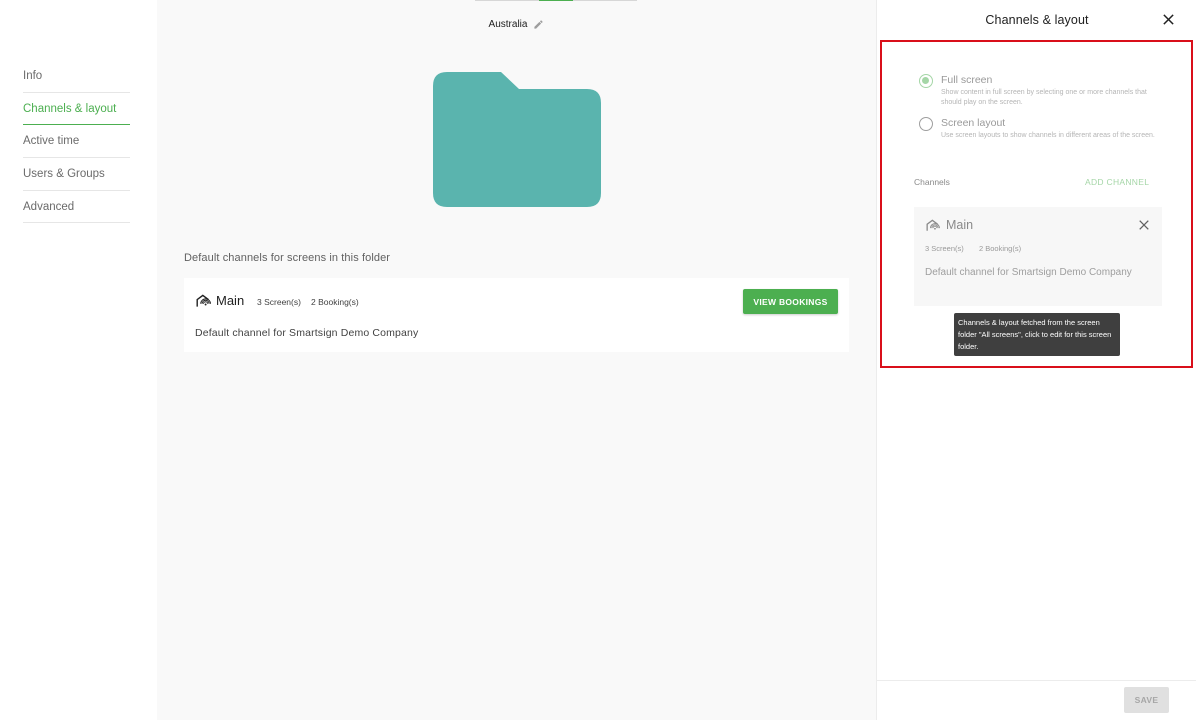 This screenshot has width=1196, height=720. I want to click on view-bookings-button: VIEW BOOKINGS, so click(790, 301).